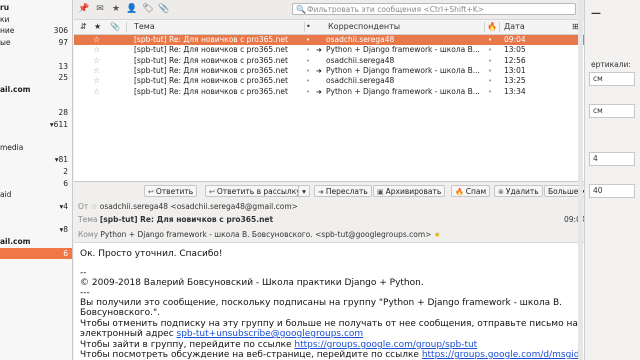 The image size is (640, 360). I want to click on subscribed-line-2: Бовсуновского."., so click(120, 313).